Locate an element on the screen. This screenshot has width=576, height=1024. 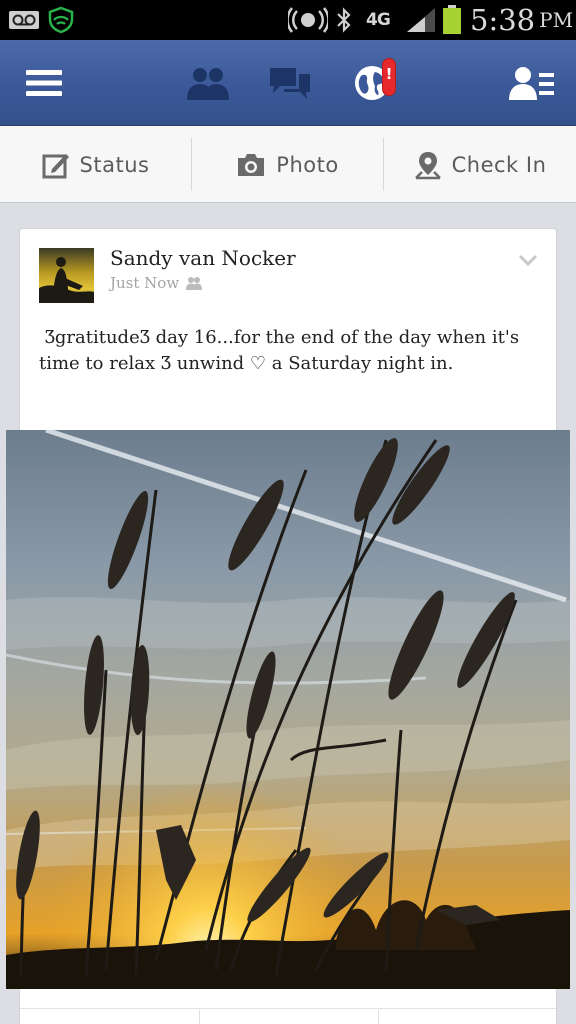
messages-button is located at coordinates (290, 83).